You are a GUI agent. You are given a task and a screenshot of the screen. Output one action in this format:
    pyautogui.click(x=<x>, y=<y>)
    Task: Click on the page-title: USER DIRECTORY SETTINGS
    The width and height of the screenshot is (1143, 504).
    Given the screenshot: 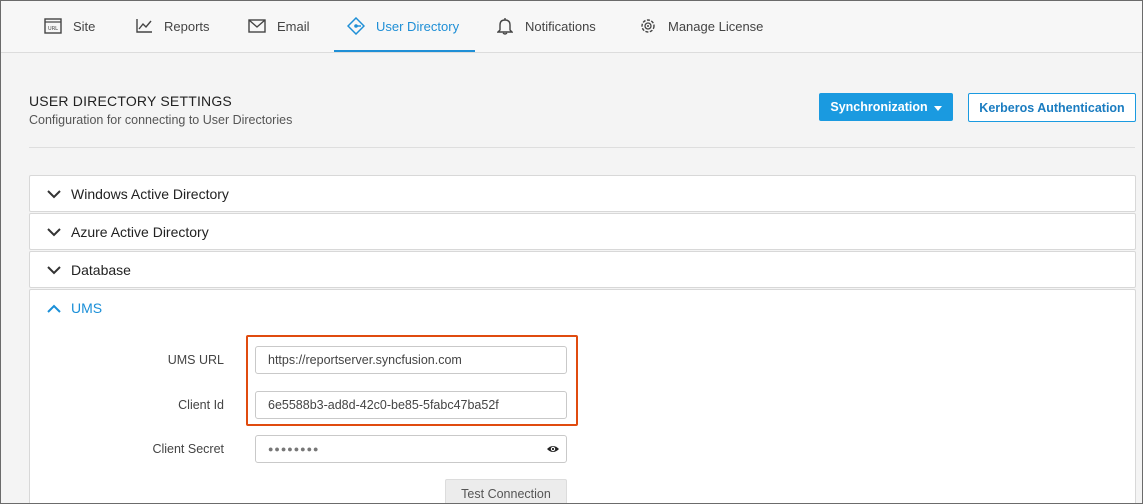 What is the action you would take?
    pyautogui.click(x=130, y=101)
    